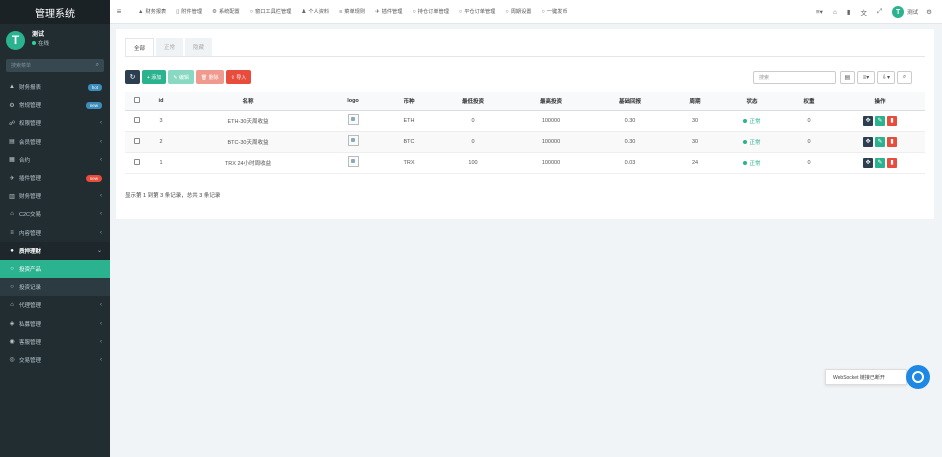  I want to click on nav-finance-report: ▲ 财务报表, so click(152, 12).